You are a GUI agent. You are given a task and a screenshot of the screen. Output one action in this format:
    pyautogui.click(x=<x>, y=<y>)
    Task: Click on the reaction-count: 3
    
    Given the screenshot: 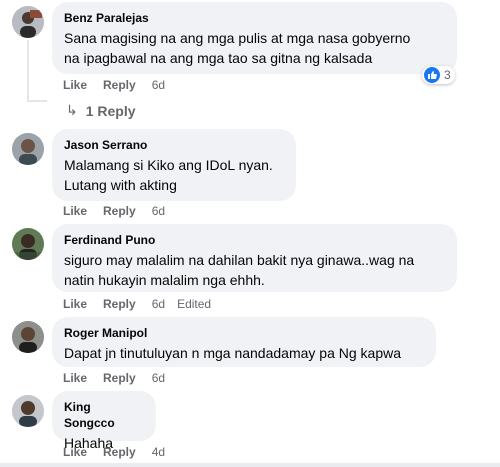 What is the action you would take?
    pyautogui.click(x=447, y=75)
    